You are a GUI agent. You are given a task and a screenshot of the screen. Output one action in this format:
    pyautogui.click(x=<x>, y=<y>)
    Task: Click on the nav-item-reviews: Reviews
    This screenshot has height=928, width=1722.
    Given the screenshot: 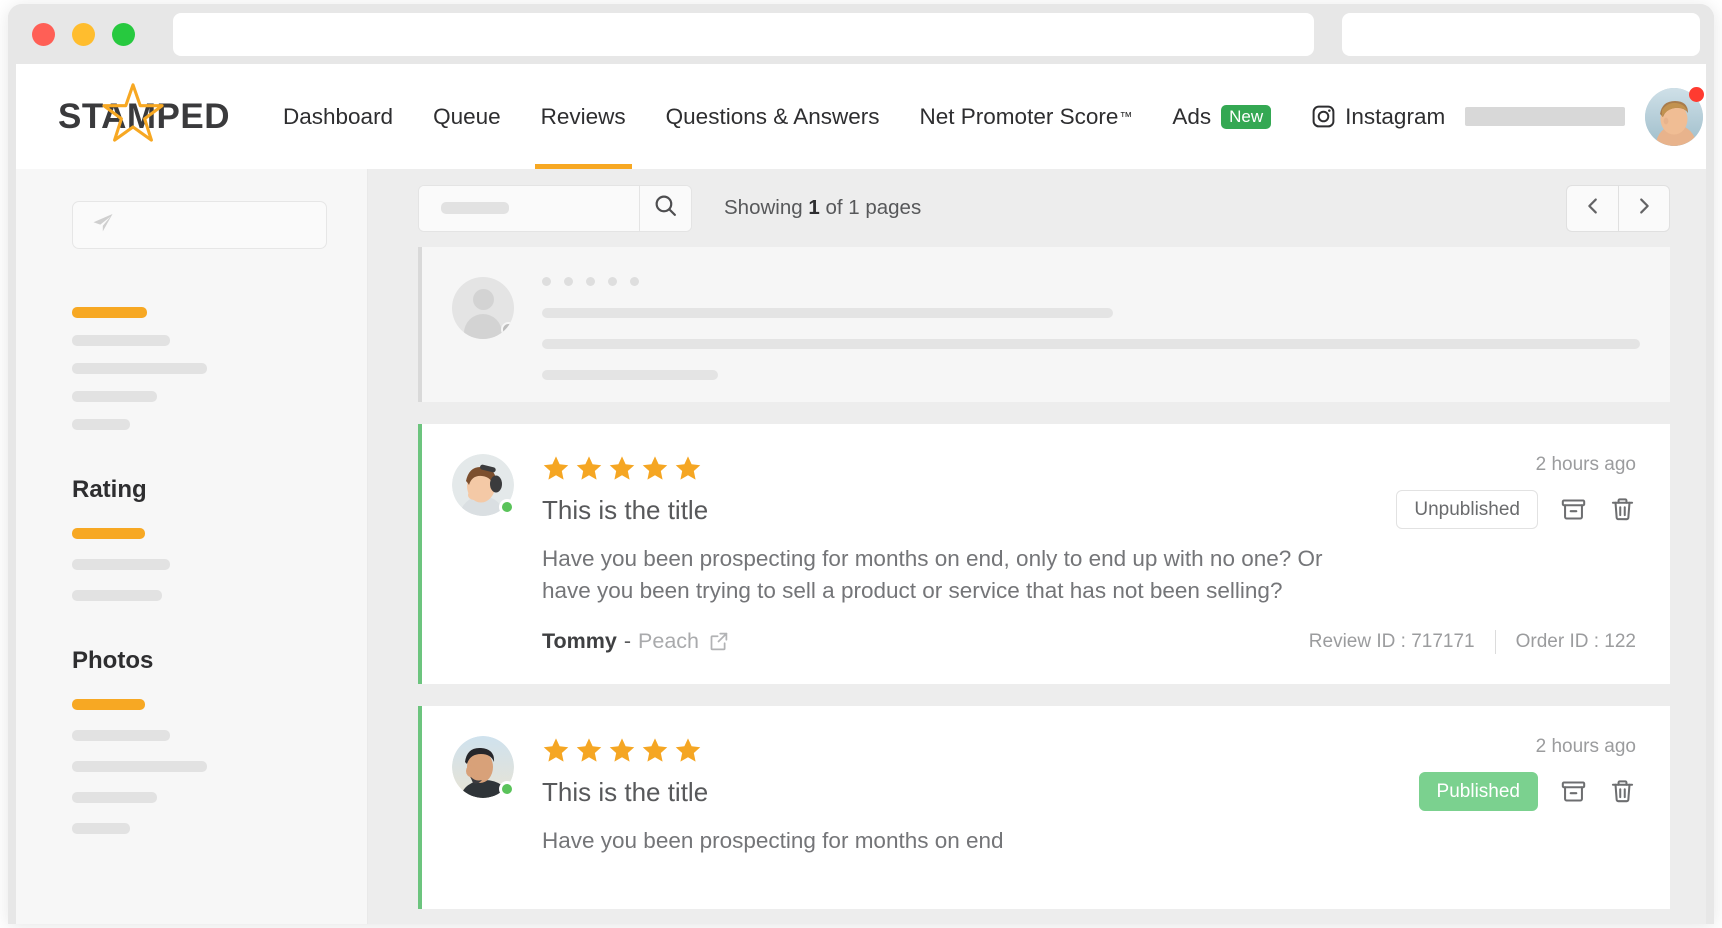 What is the action you would take?
    pyautogui.click(x=583, y=116)
    